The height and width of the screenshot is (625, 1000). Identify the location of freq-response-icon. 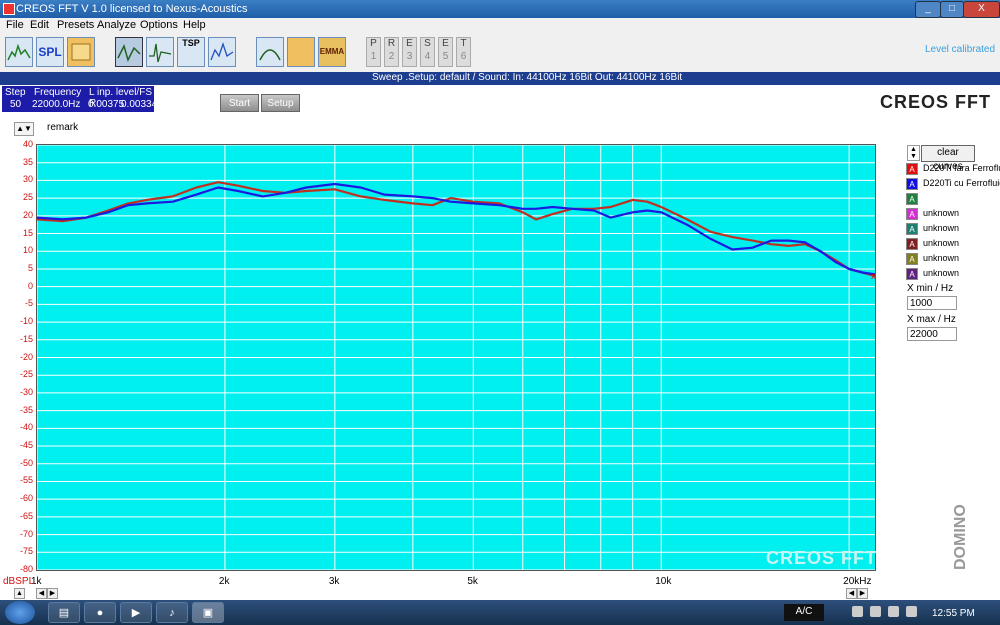
(129, 52).